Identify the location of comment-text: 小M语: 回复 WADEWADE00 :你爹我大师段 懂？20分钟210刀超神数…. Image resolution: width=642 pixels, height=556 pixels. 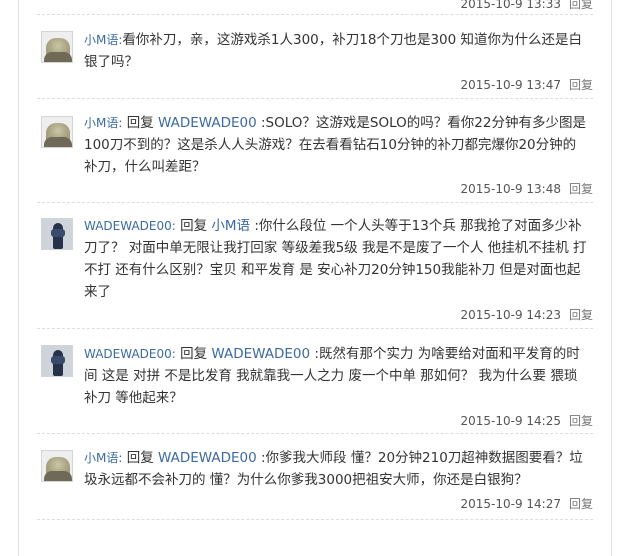
(336, 469).